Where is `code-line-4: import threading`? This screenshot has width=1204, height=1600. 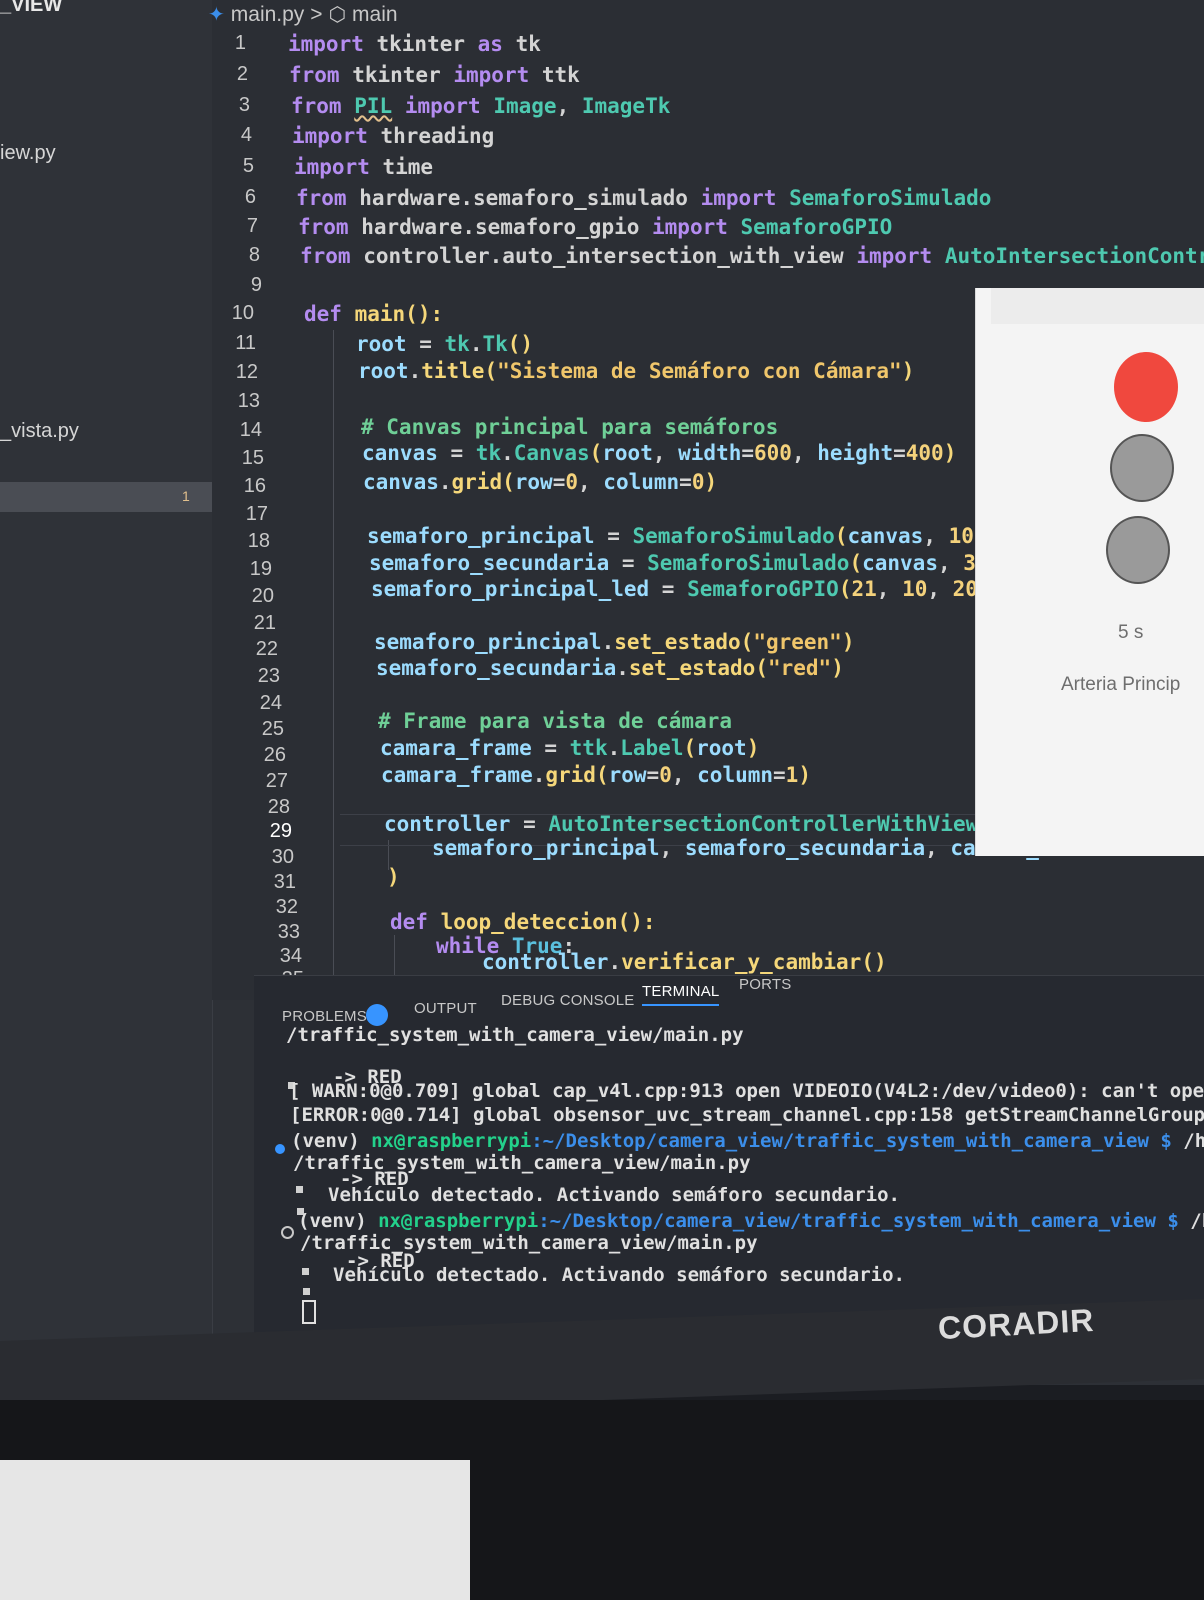 code-line-4: import threading is located at coordinates (393, 136).